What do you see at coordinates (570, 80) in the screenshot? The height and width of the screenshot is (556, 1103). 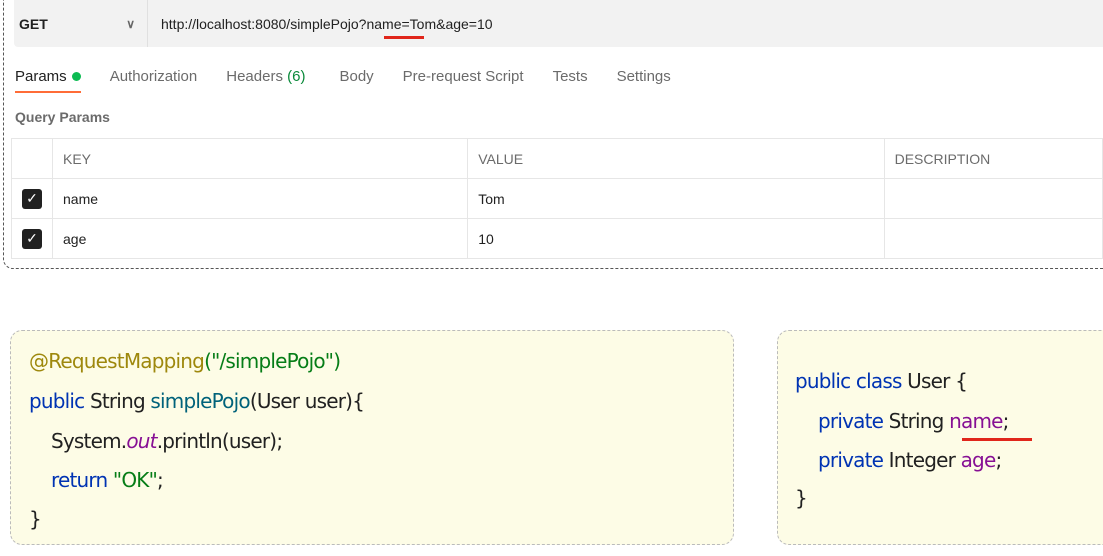 I see `tab-tests: Tests` at bounding box center [570, 80].